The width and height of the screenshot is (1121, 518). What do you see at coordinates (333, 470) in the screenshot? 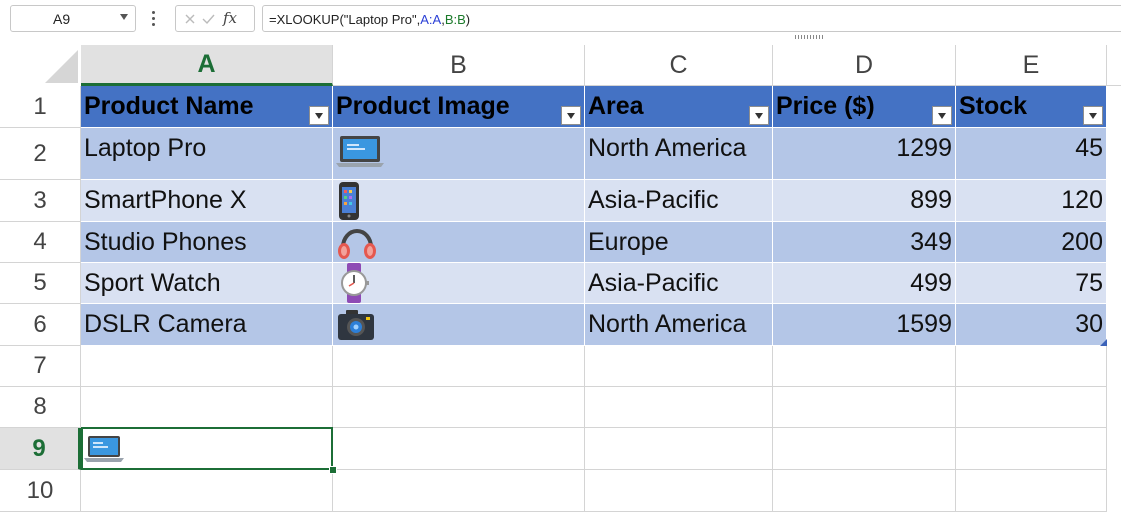
I see `fill-handle` at bounding box center [333, 470].